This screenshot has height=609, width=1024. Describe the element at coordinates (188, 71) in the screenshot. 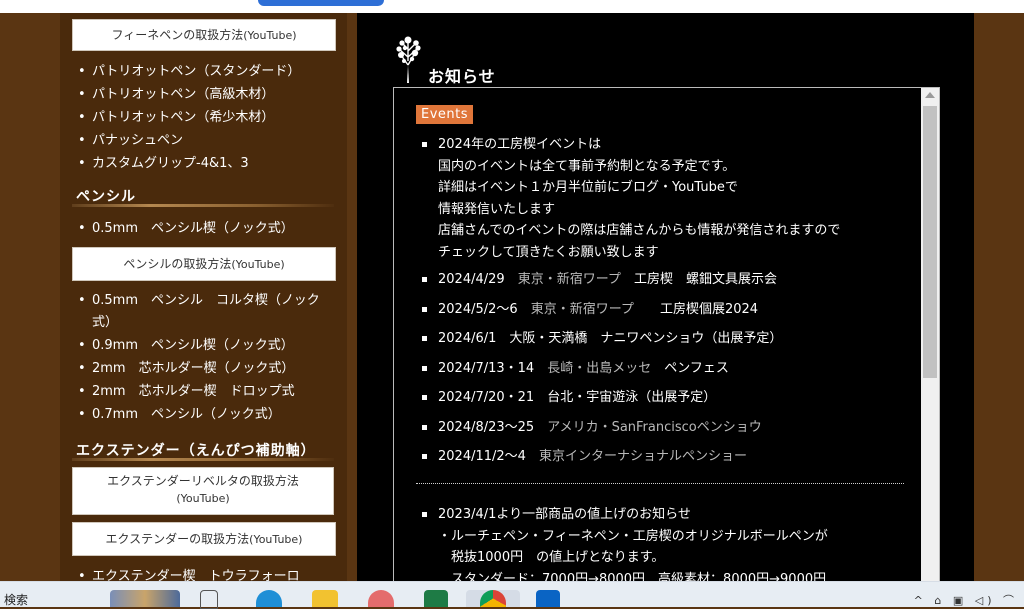

I see `sidebar-link: パトリオットペン（スタンダード）` at that location.